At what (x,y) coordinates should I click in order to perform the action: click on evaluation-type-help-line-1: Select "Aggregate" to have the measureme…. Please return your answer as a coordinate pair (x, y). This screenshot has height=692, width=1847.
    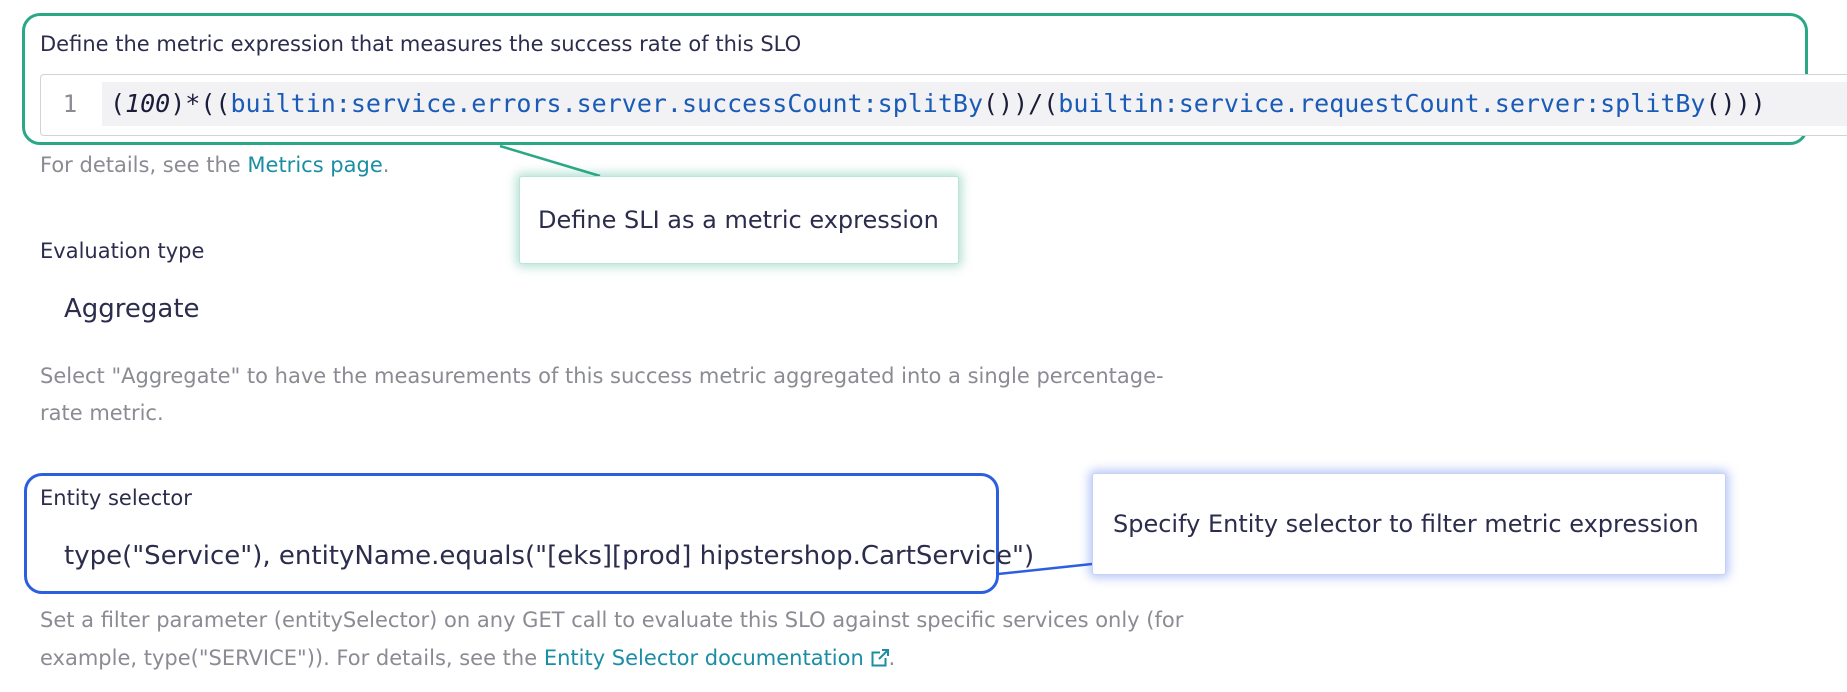
    Looking at the image, I should click on (602, 376).